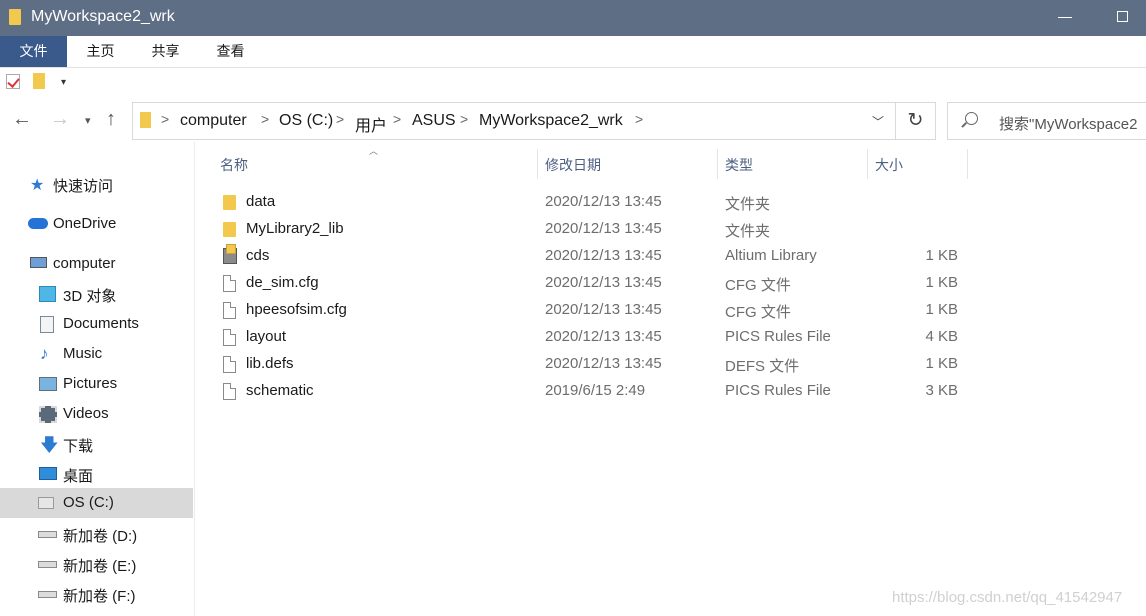 Image resolution: width=1146 pixels, height=616 pixels. What do you see at coordinates (22, 119) in the screenshot?
I see `back-arrow-icon: ←` at bounding box center [22, 119].